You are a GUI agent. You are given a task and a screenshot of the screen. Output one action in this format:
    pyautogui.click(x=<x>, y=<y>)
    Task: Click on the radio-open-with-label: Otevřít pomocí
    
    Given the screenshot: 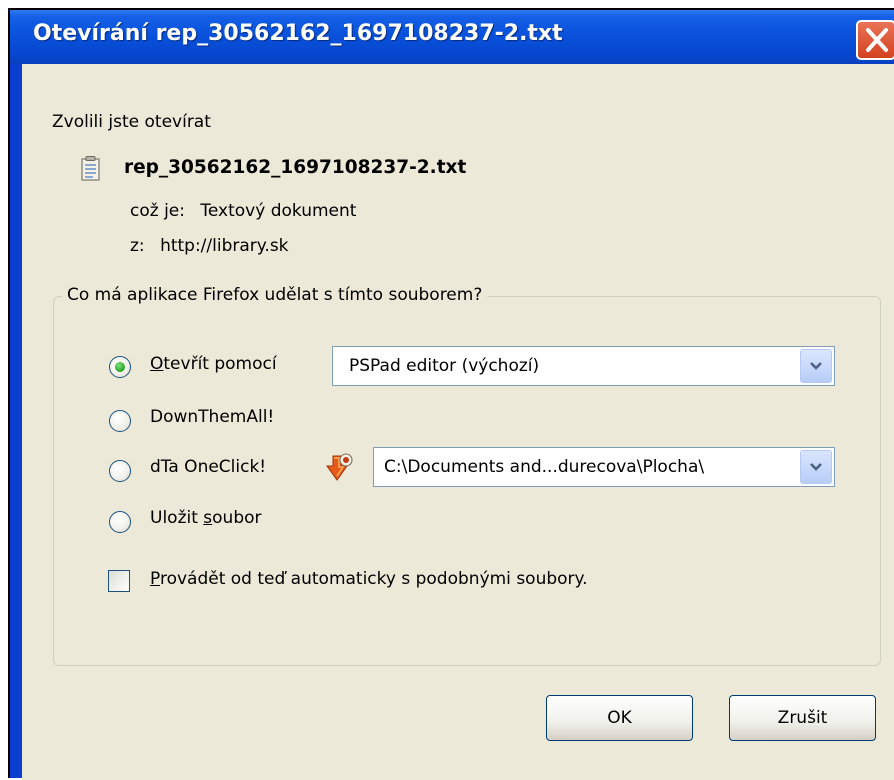 What is the action you would take?
    pyautogui.click(x=213, y=364)
    